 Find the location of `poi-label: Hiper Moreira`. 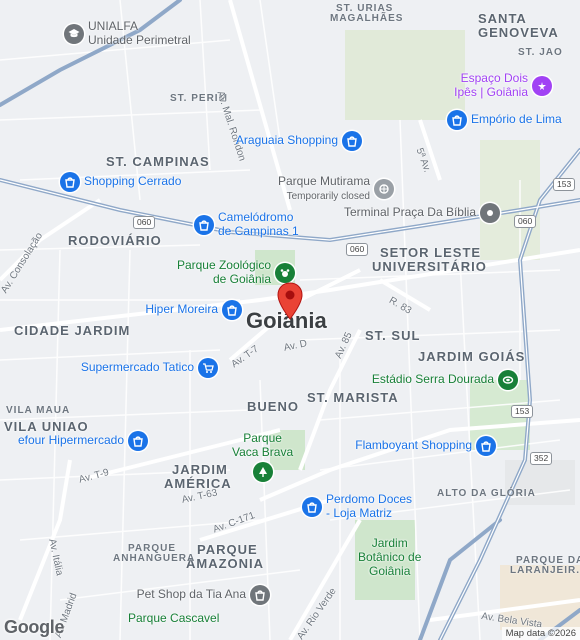

poi-label: Hiper Moreira is located at coordinates (181, 309).